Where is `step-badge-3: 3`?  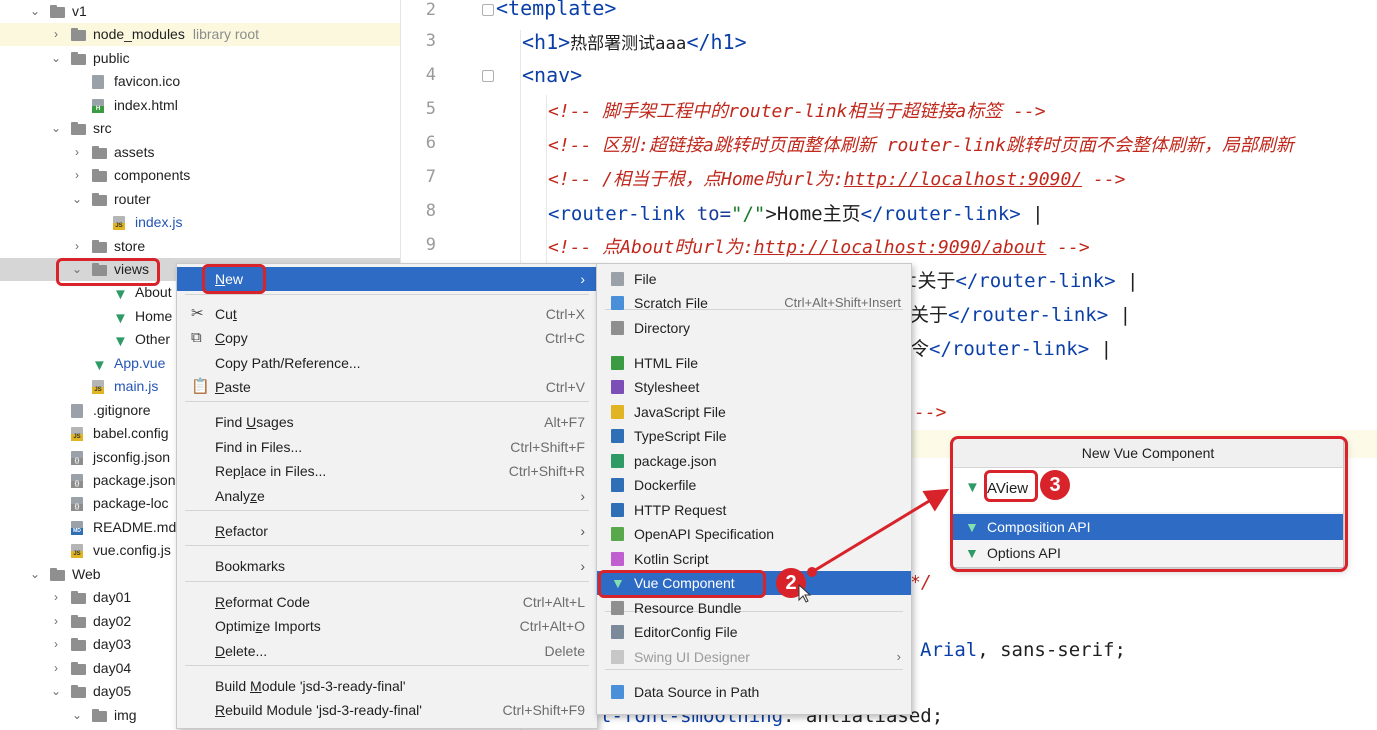 step-badge-3: 3 is located at coordinates (1055, 485).